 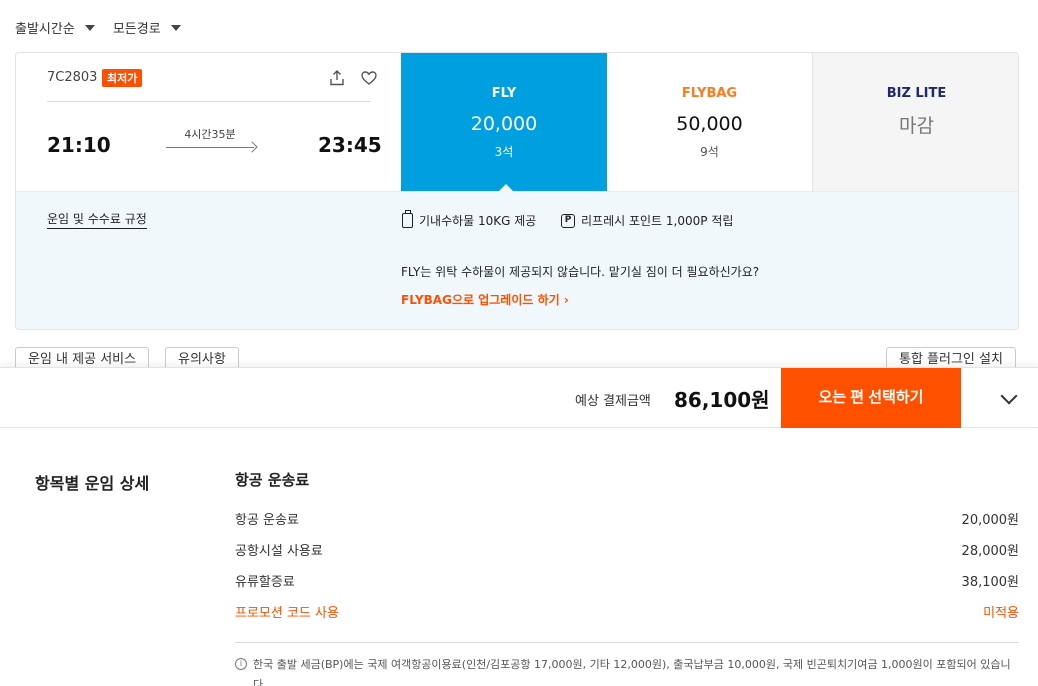 What do you see at coordinates (45, 29) in the screenshot?
I see `sort-order-label: 출발시간순` at bounding box center [45, 29].